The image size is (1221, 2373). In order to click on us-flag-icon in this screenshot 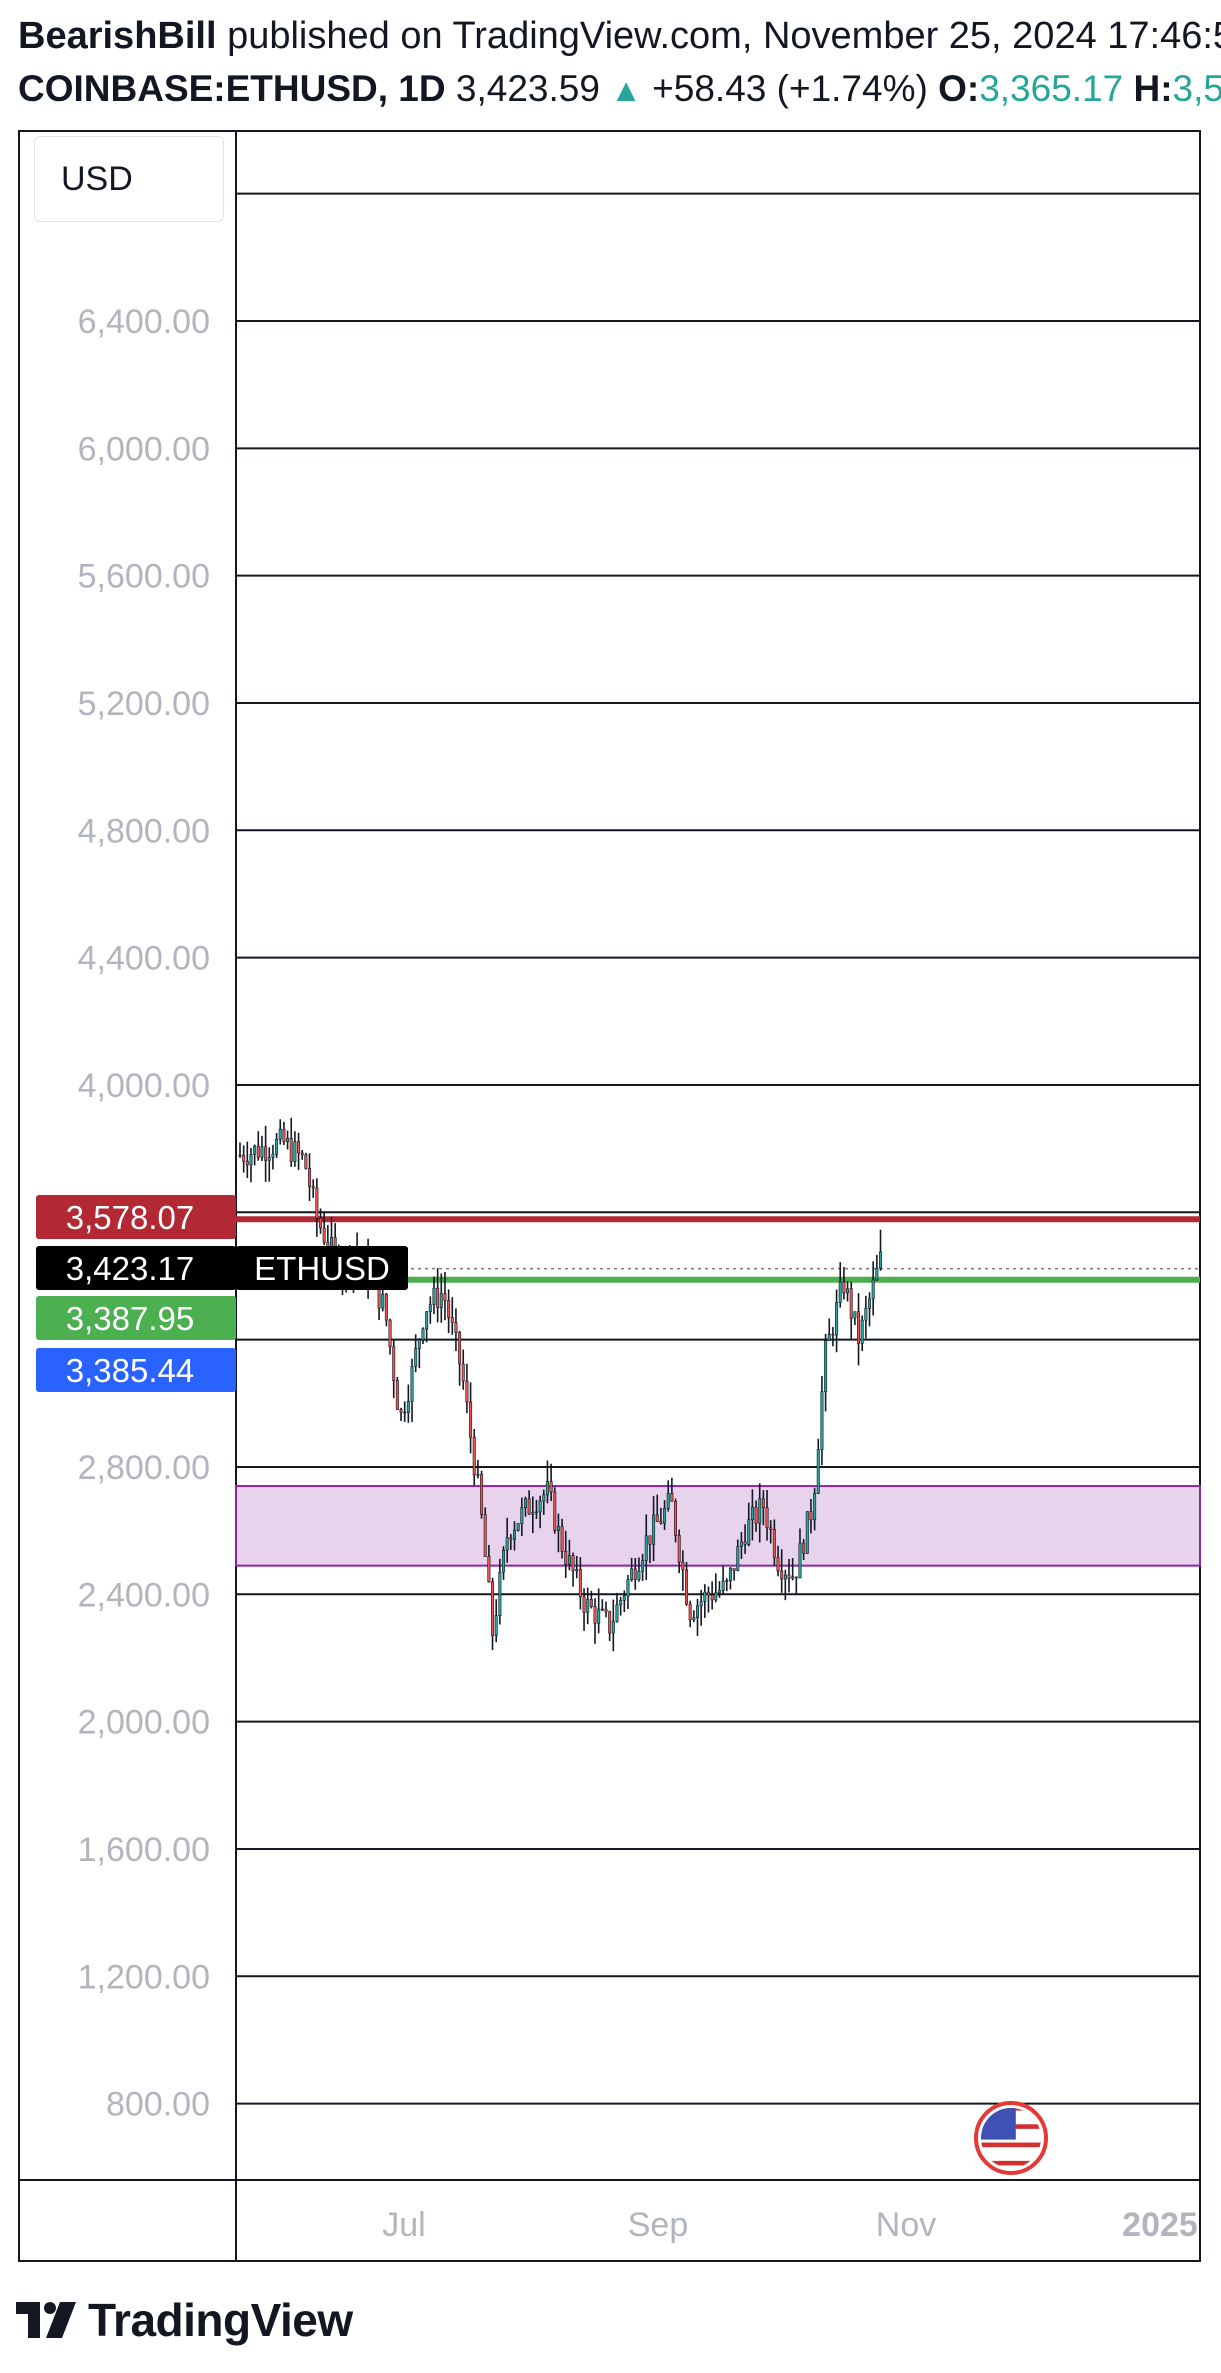, I will do `click(1011, 2138)`.